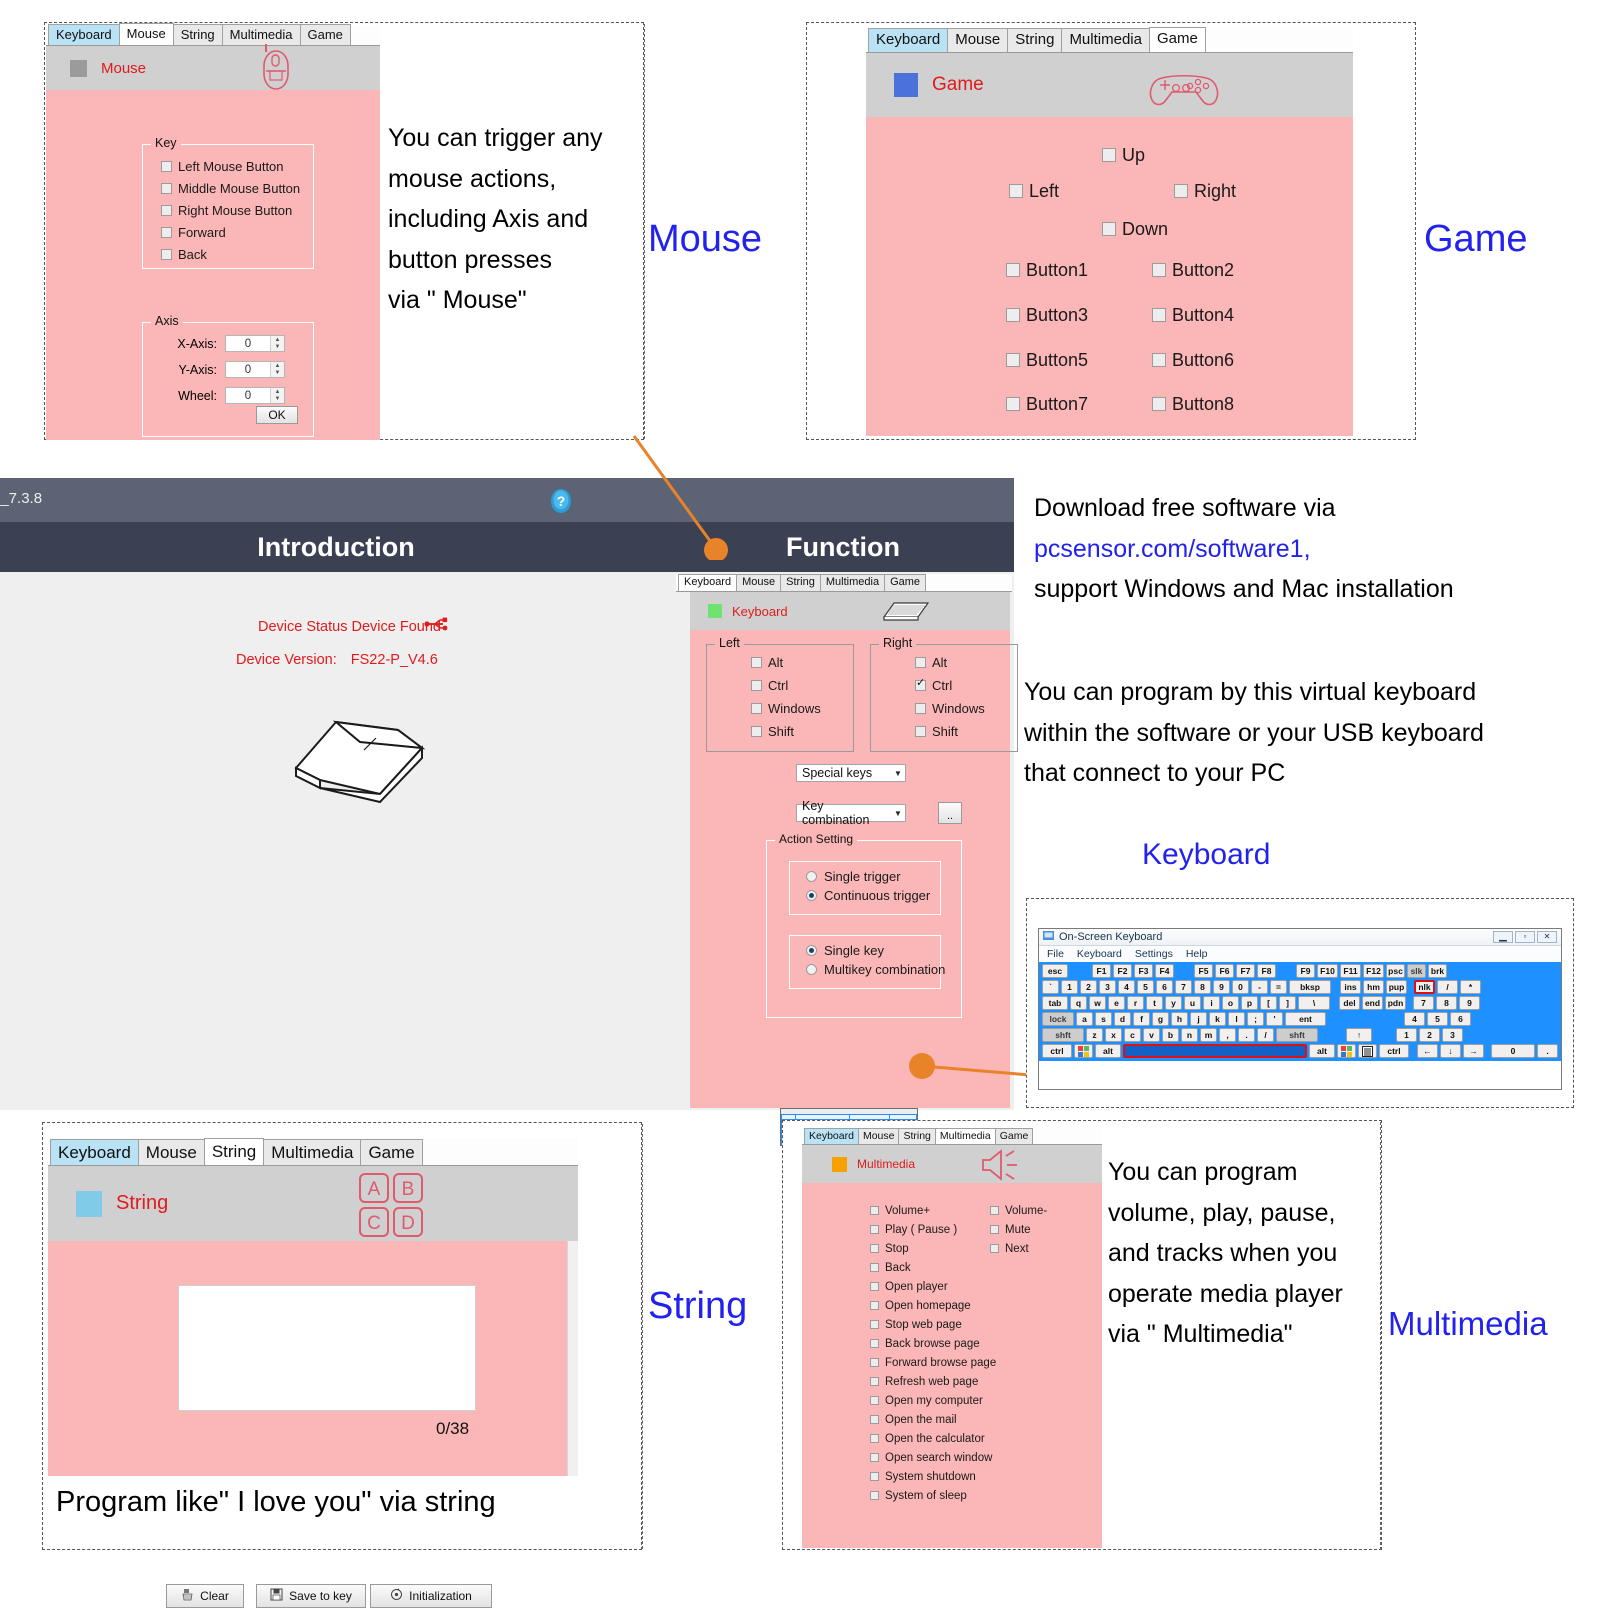 This screenshot has width=1600, height=1608. What do you see at coordinates (237, 166) in the screenshot?
I see `checkbox-left-mouse-button: Left Mouse Button` at bounding box center [237, 166].